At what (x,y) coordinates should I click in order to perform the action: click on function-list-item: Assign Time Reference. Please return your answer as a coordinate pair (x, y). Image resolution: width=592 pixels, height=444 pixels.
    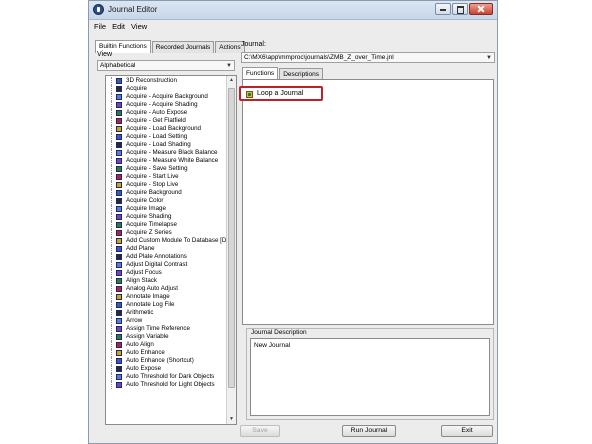
    Looking at the image, I should click on (167, 329).